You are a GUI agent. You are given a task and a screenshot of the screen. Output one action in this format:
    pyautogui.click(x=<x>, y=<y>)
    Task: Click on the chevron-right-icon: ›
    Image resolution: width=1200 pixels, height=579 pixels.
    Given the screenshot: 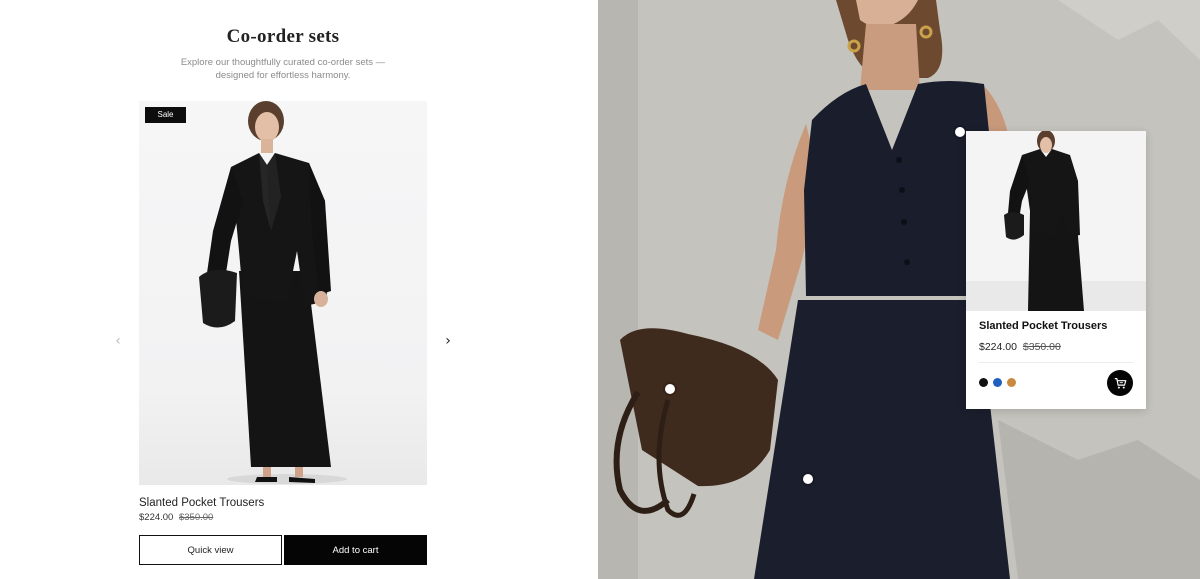 What is the action you would take?
    pyautogui.click(x=448, y=341)
    